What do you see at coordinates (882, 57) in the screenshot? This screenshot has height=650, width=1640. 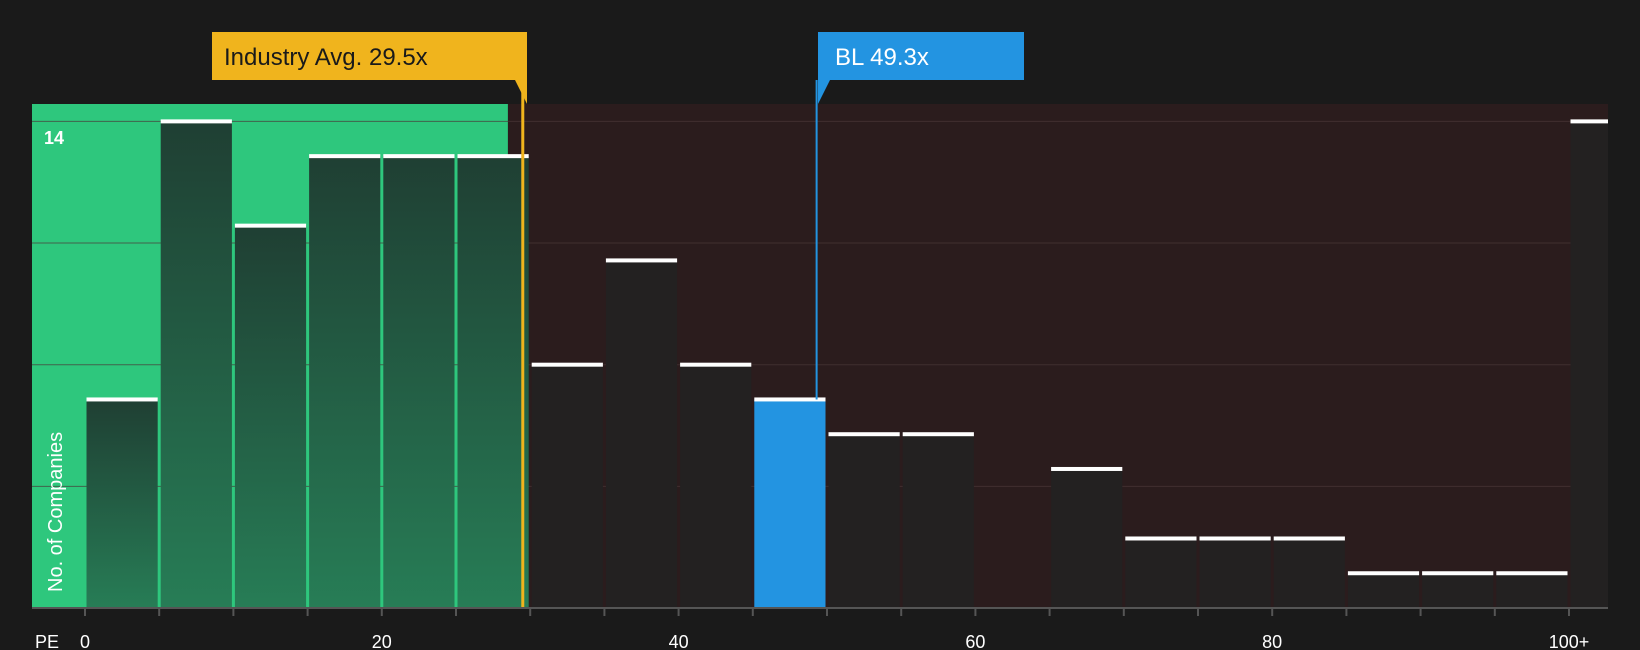 I see `company-pe-label: BL 49.3x` at bounding box center [882, 57].